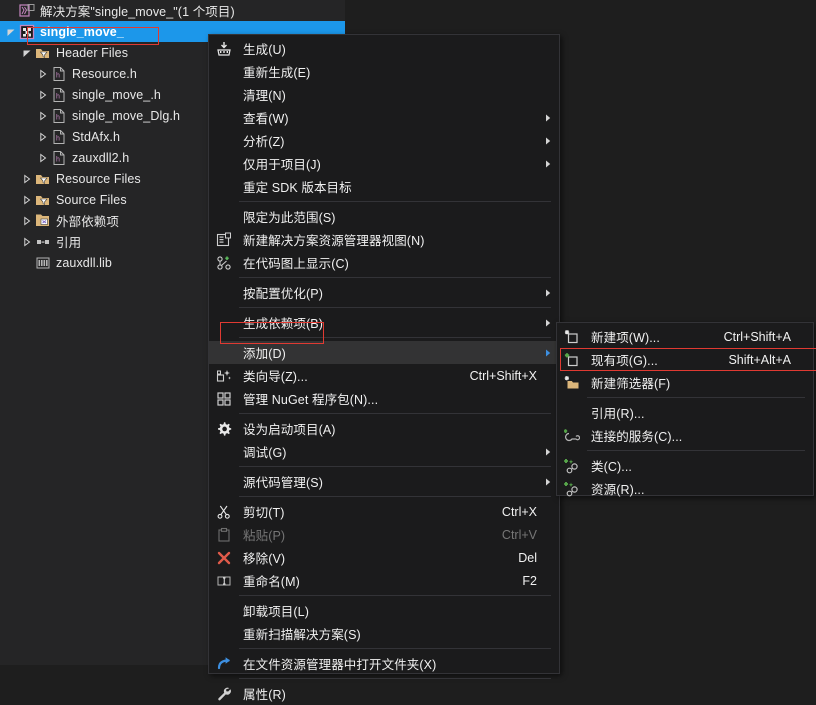 This screenshot has height=705, width=816. I want to click on context-menu-item-1: 重新生成(E), so click(384, 71).